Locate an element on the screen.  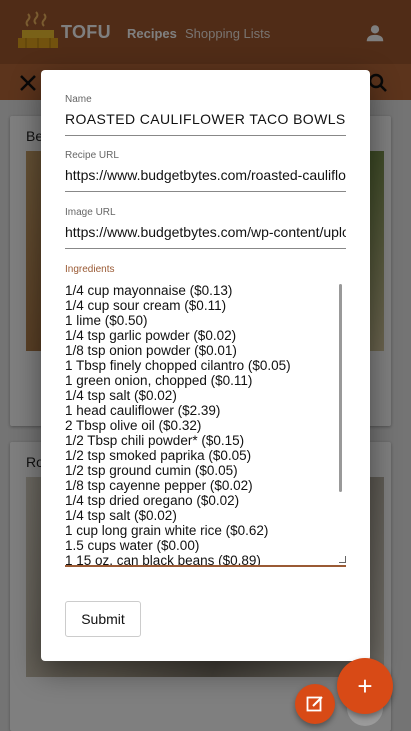
edit-fab is located at coordinates (315, 704).